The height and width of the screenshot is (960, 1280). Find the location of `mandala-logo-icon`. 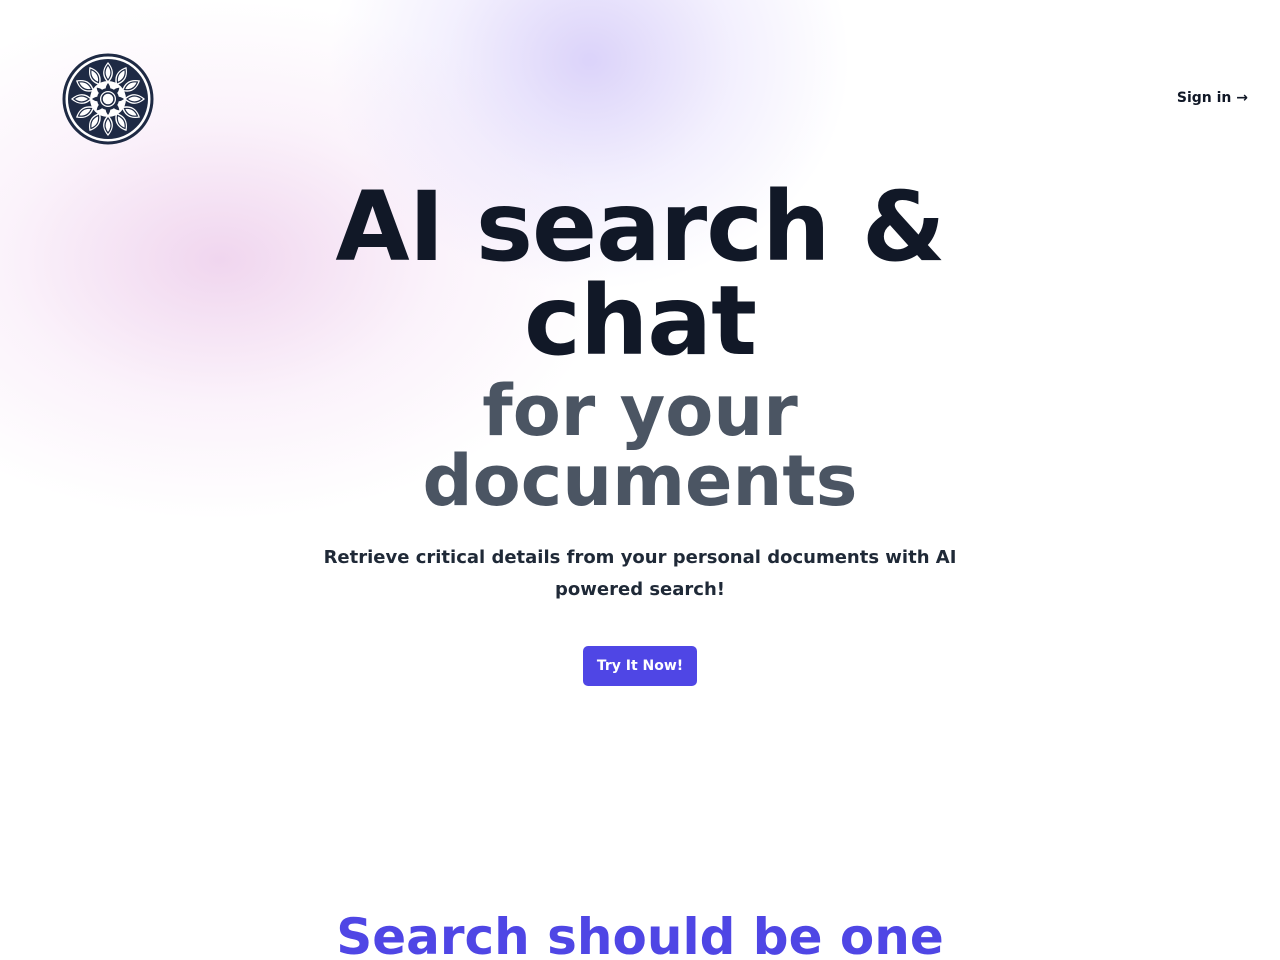

mandala-logo-icon is located at coordinates (108, 99).